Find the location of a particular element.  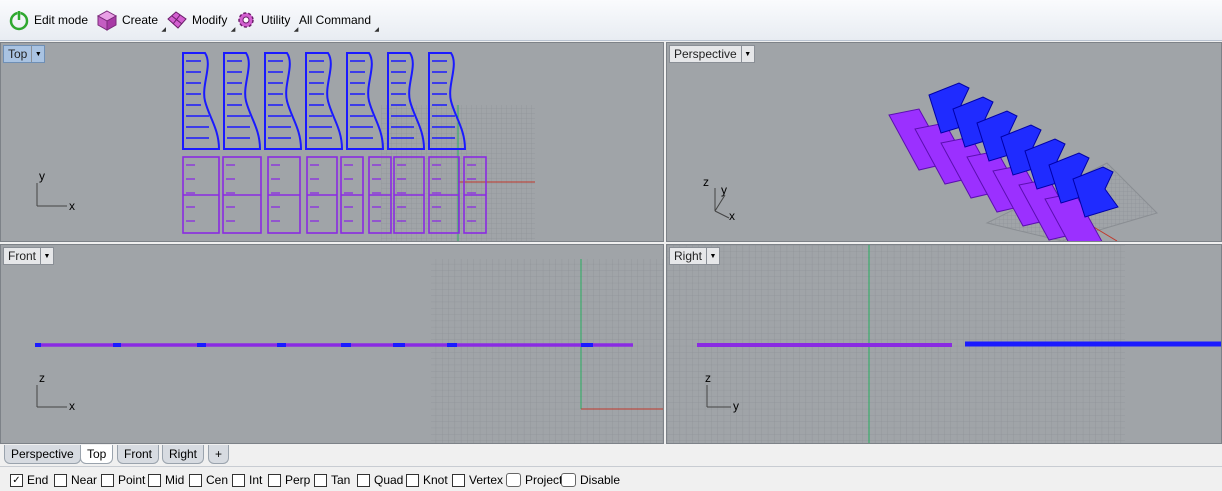

all-command-button: All Command ◢ is located at coordinates (339, 20).